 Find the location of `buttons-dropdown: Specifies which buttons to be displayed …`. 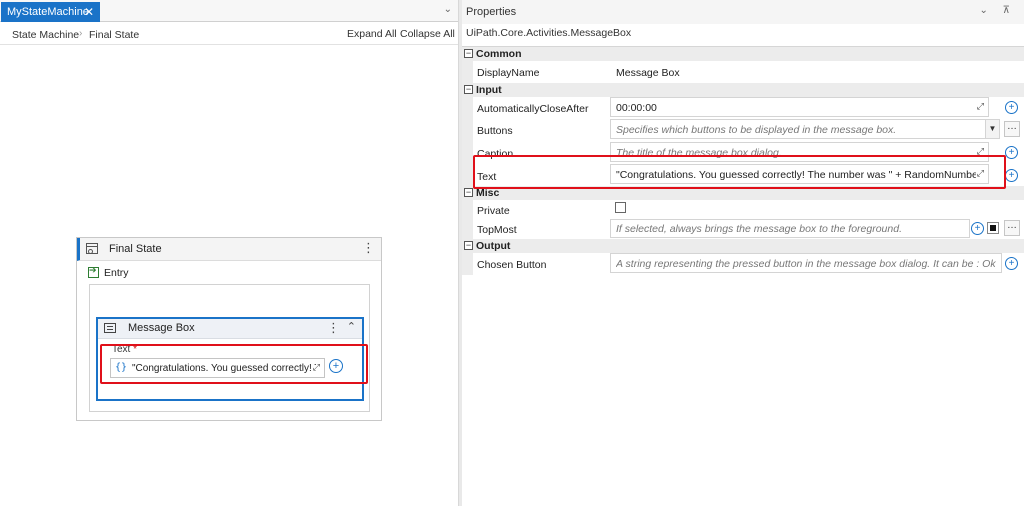

buttons-dropdown: Specifies which buttons to be displayed … is located at coordinates (805, 129).